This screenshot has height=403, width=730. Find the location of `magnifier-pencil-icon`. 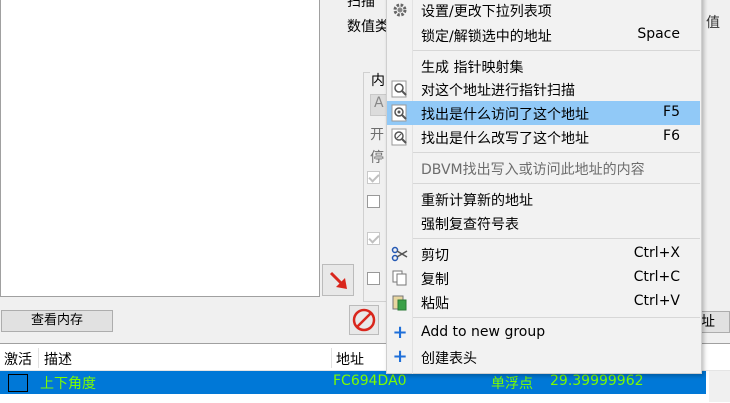

magnifier-pencil-icon is located at coordinates (400, 137).